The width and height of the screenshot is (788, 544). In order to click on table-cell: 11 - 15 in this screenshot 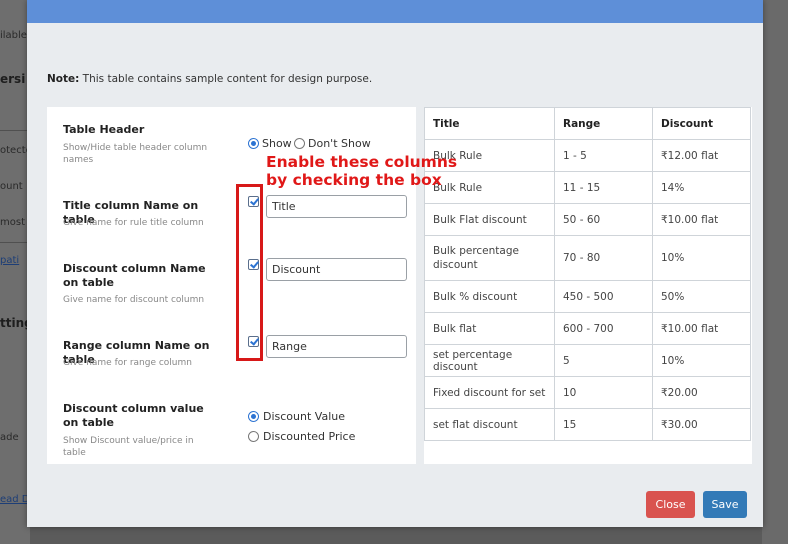, I will do `click(603, 187)`.